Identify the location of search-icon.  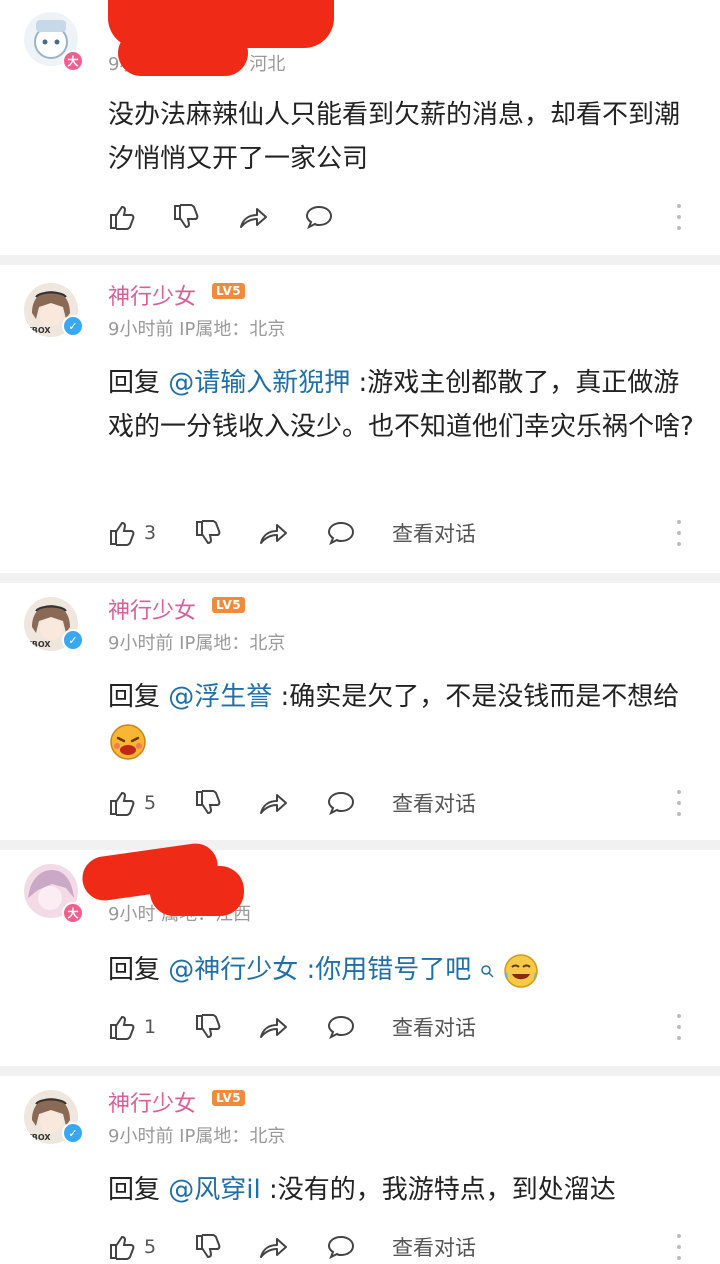
(487, 971).